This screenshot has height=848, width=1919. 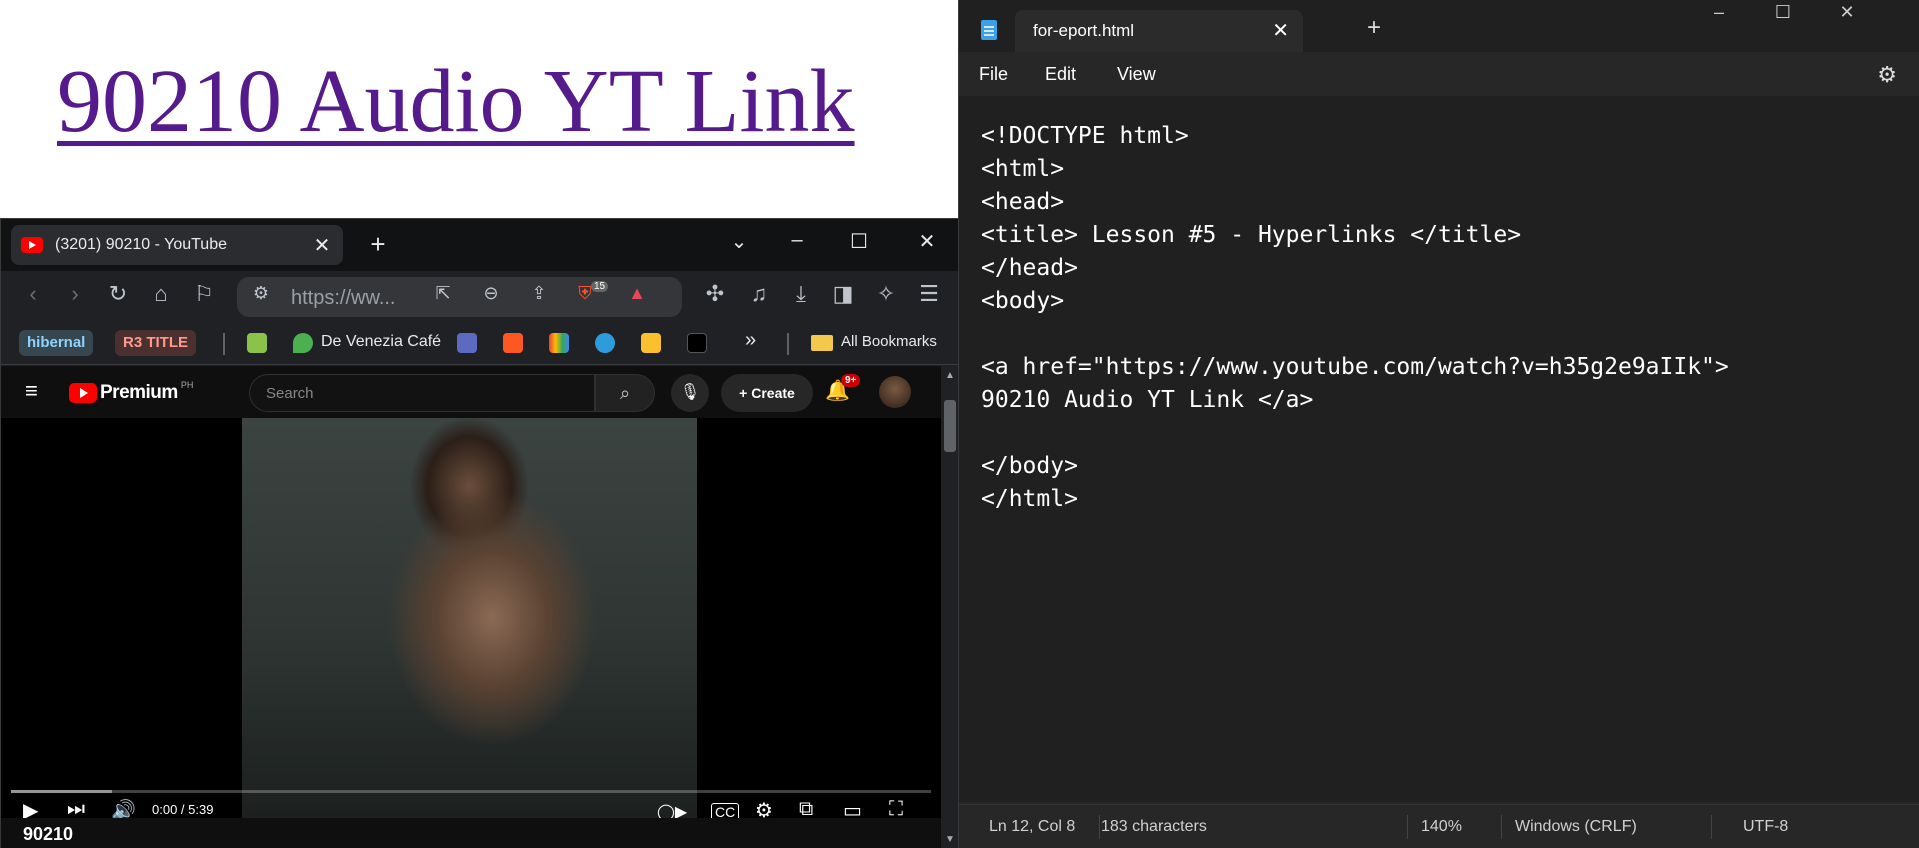 What do you see at coordinates (889, 341) in the screenshot?
I see `all-bookmarks: All Bookmarks` at bounding box center [889, 341].